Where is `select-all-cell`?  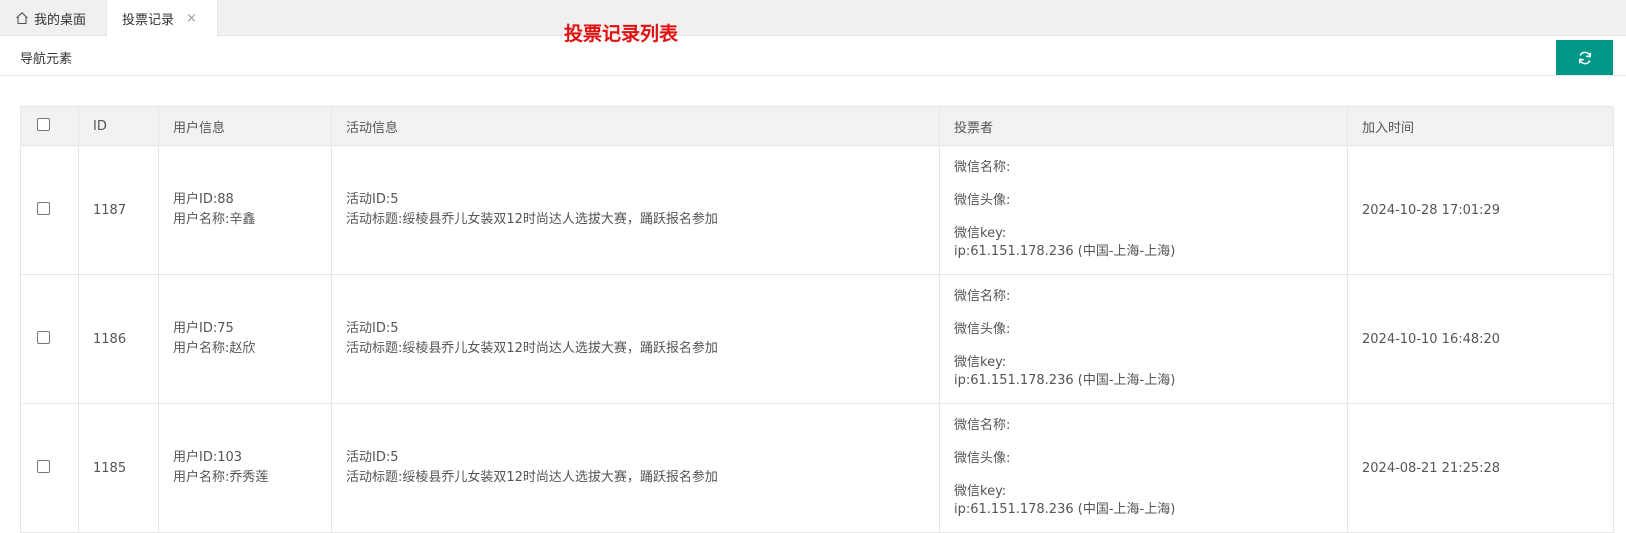
select-all-cell is located at coordinates (49, 126).